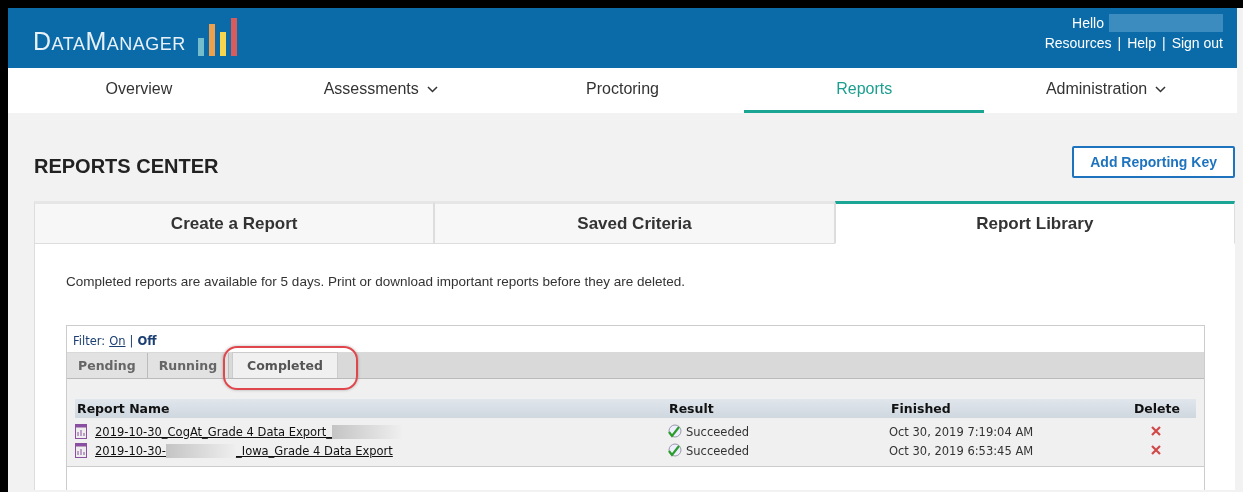 The height and width of the screenshot is (492, 1243). What do you see at coordinates (1106, 90) in the screenshot?
I see `nav-tab: Administration` at bounding box center [1106, 90].